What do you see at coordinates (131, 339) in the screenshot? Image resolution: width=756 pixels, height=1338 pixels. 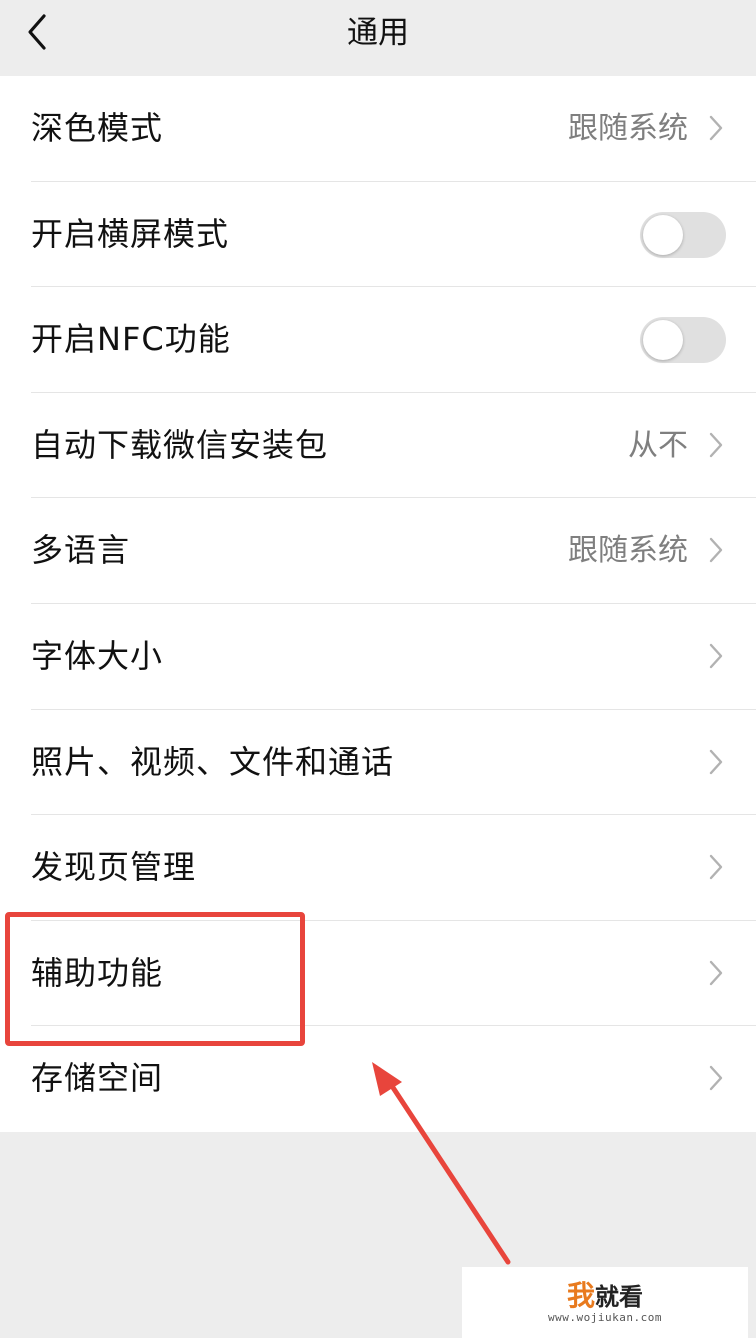 I see `setting-label: 开启NFC功能` at bounding box center [131, 339].